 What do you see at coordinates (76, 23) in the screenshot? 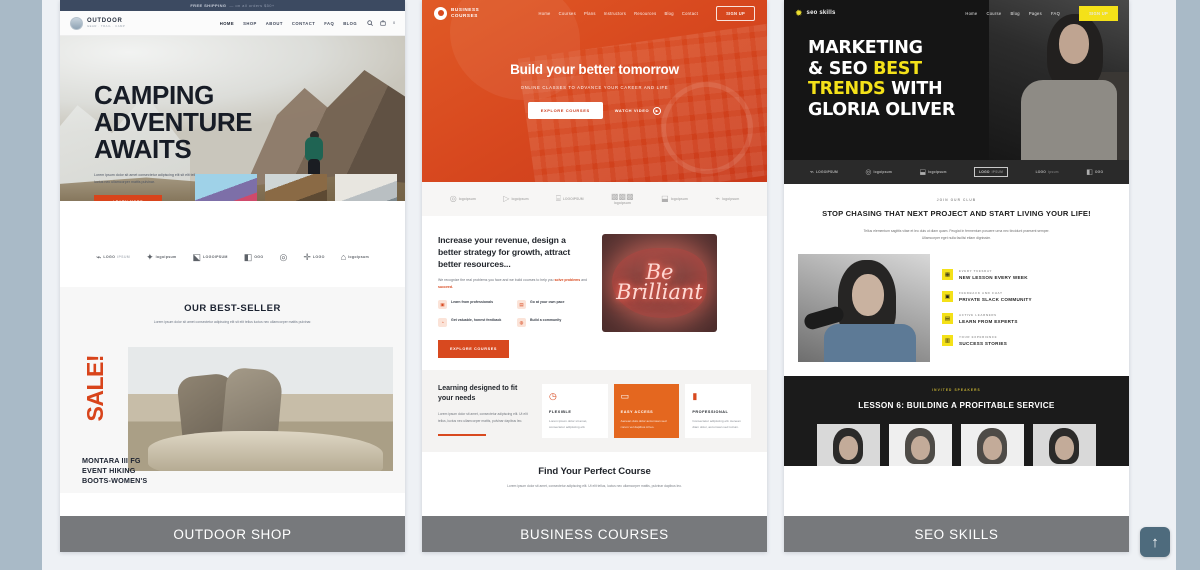
I see `logo-mark-icon` at bounding box center [76, 23].